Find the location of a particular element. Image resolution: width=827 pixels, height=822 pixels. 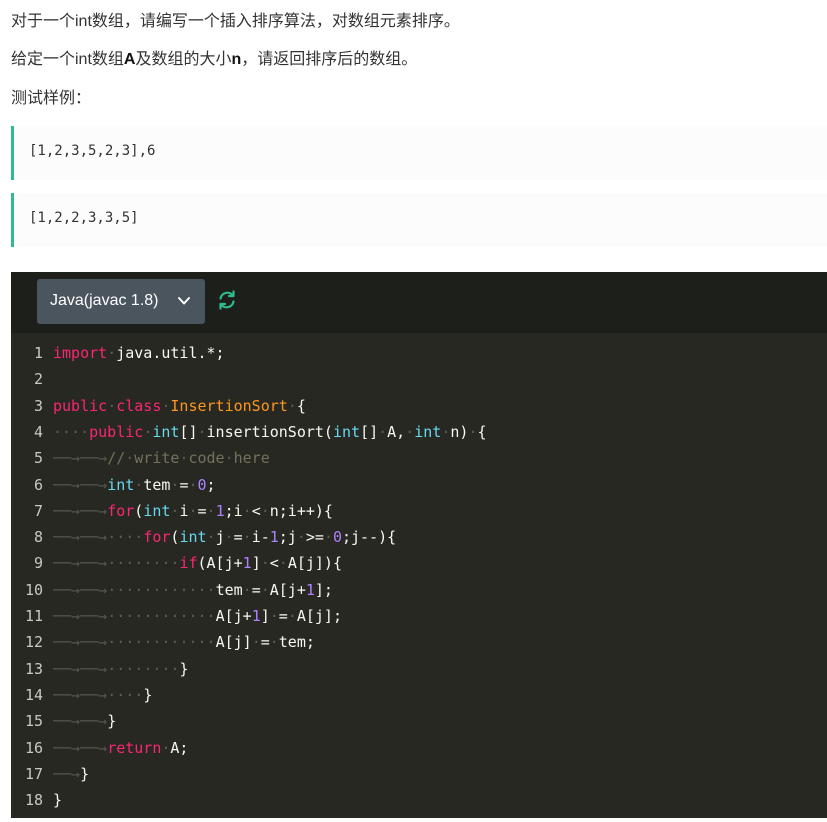

problem-input-spec: 给定一个int数组A及数组的大小n，请返回排序后的数组。 is located at coordinates (214, 60).